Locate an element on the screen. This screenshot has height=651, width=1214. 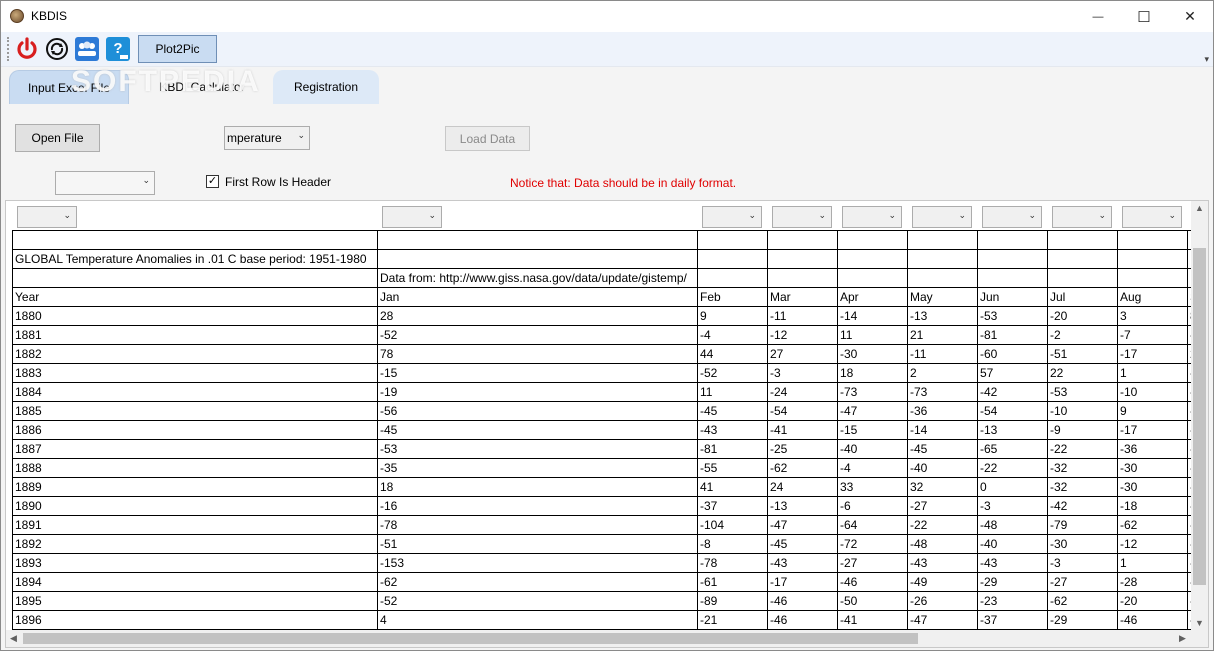
table-cell: -19 is located at coordinates (537, 392).